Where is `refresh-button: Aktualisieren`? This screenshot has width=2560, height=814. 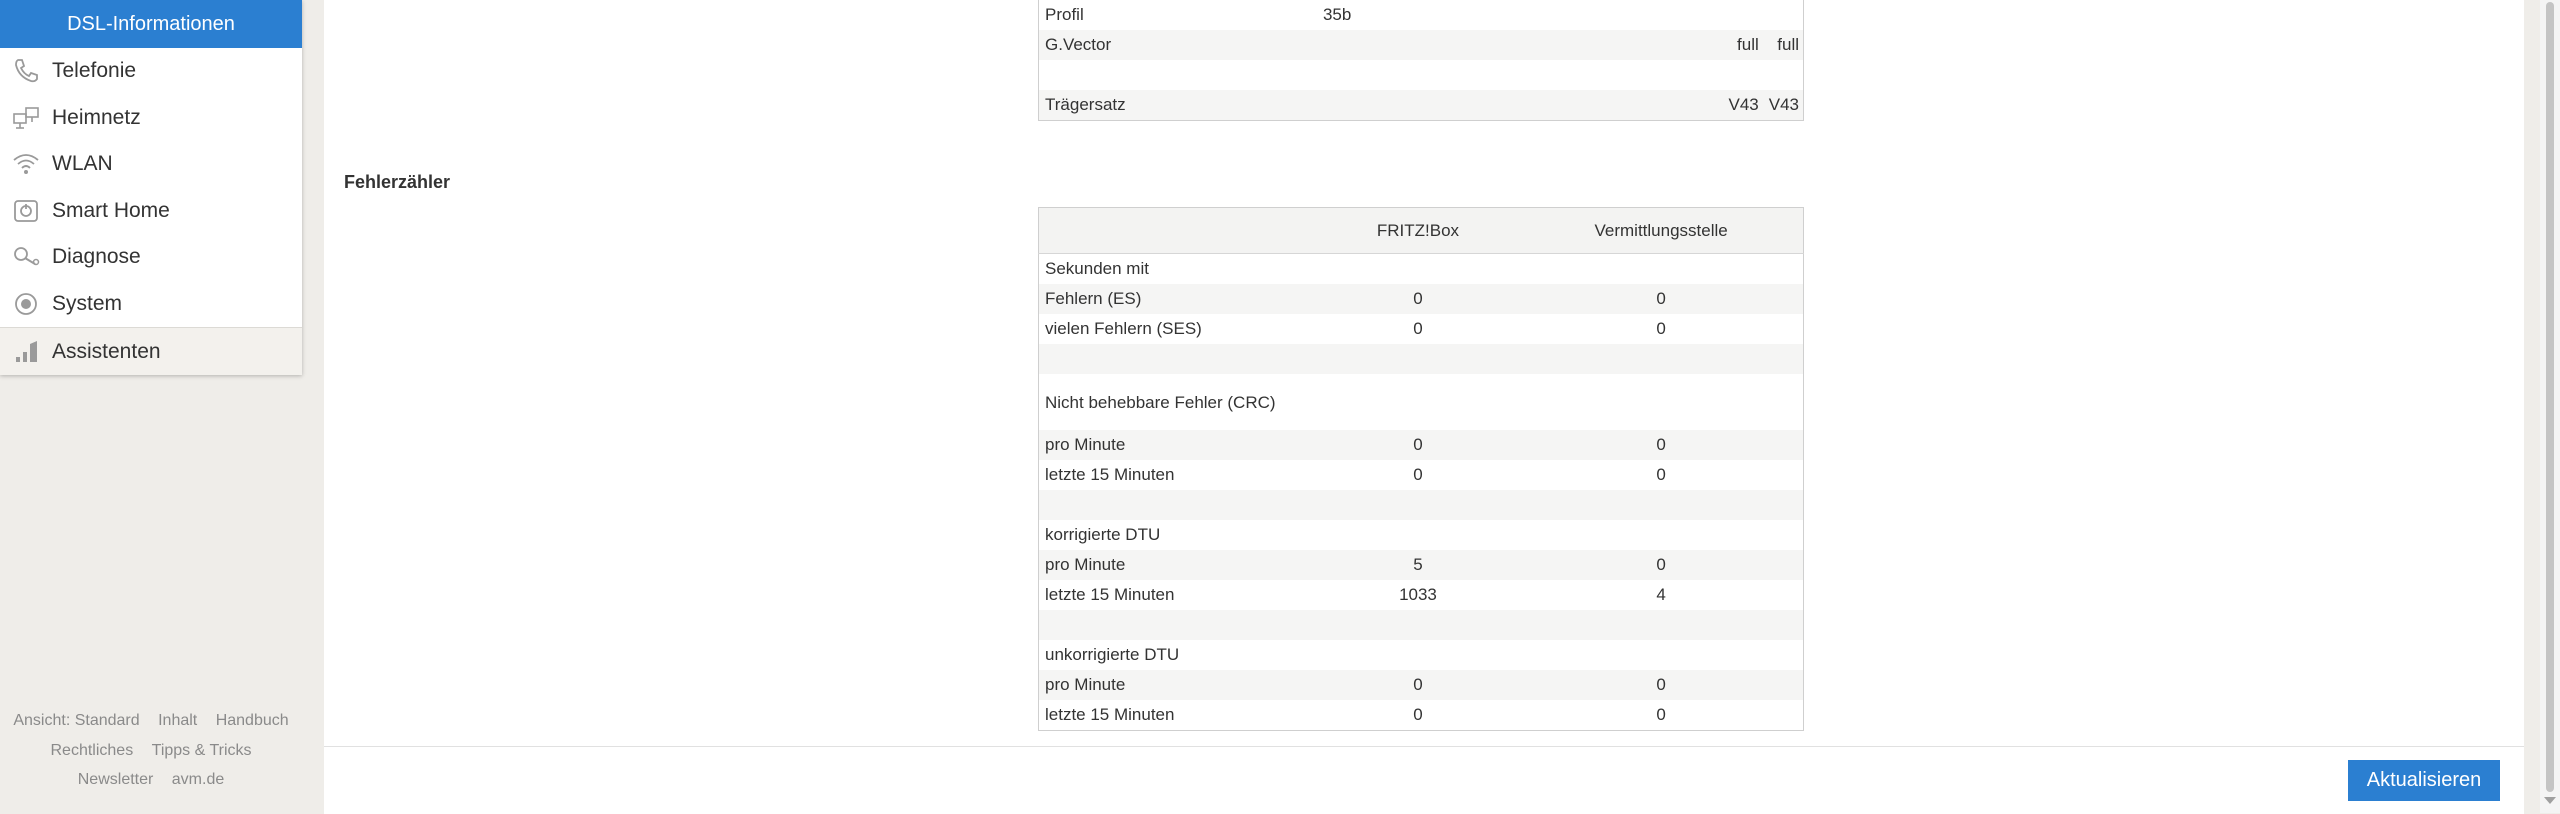 refresh-button: Aktualisieren is located at coordinates (2424, 780).